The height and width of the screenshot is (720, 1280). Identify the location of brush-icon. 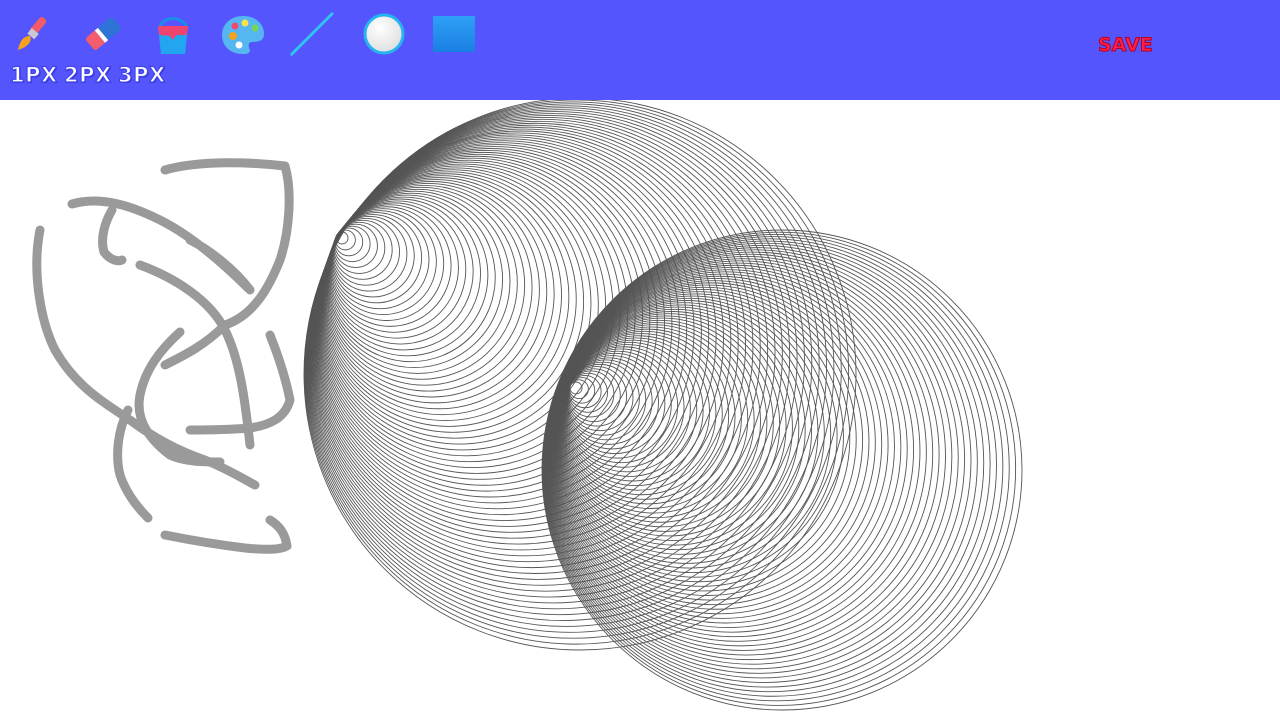
(32, 33).